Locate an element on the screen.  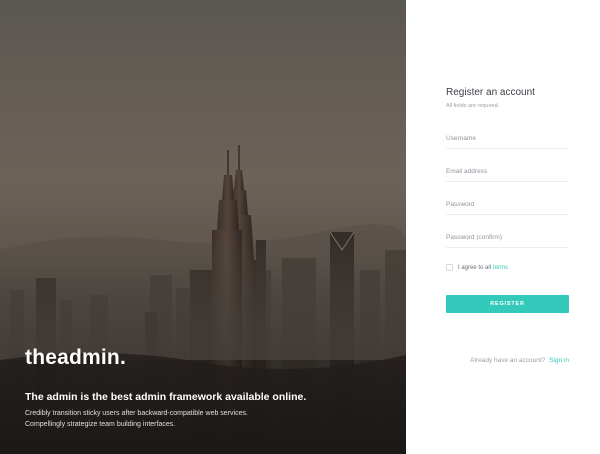
brand-logo: theadmin. is located at coordinates (75, 357).